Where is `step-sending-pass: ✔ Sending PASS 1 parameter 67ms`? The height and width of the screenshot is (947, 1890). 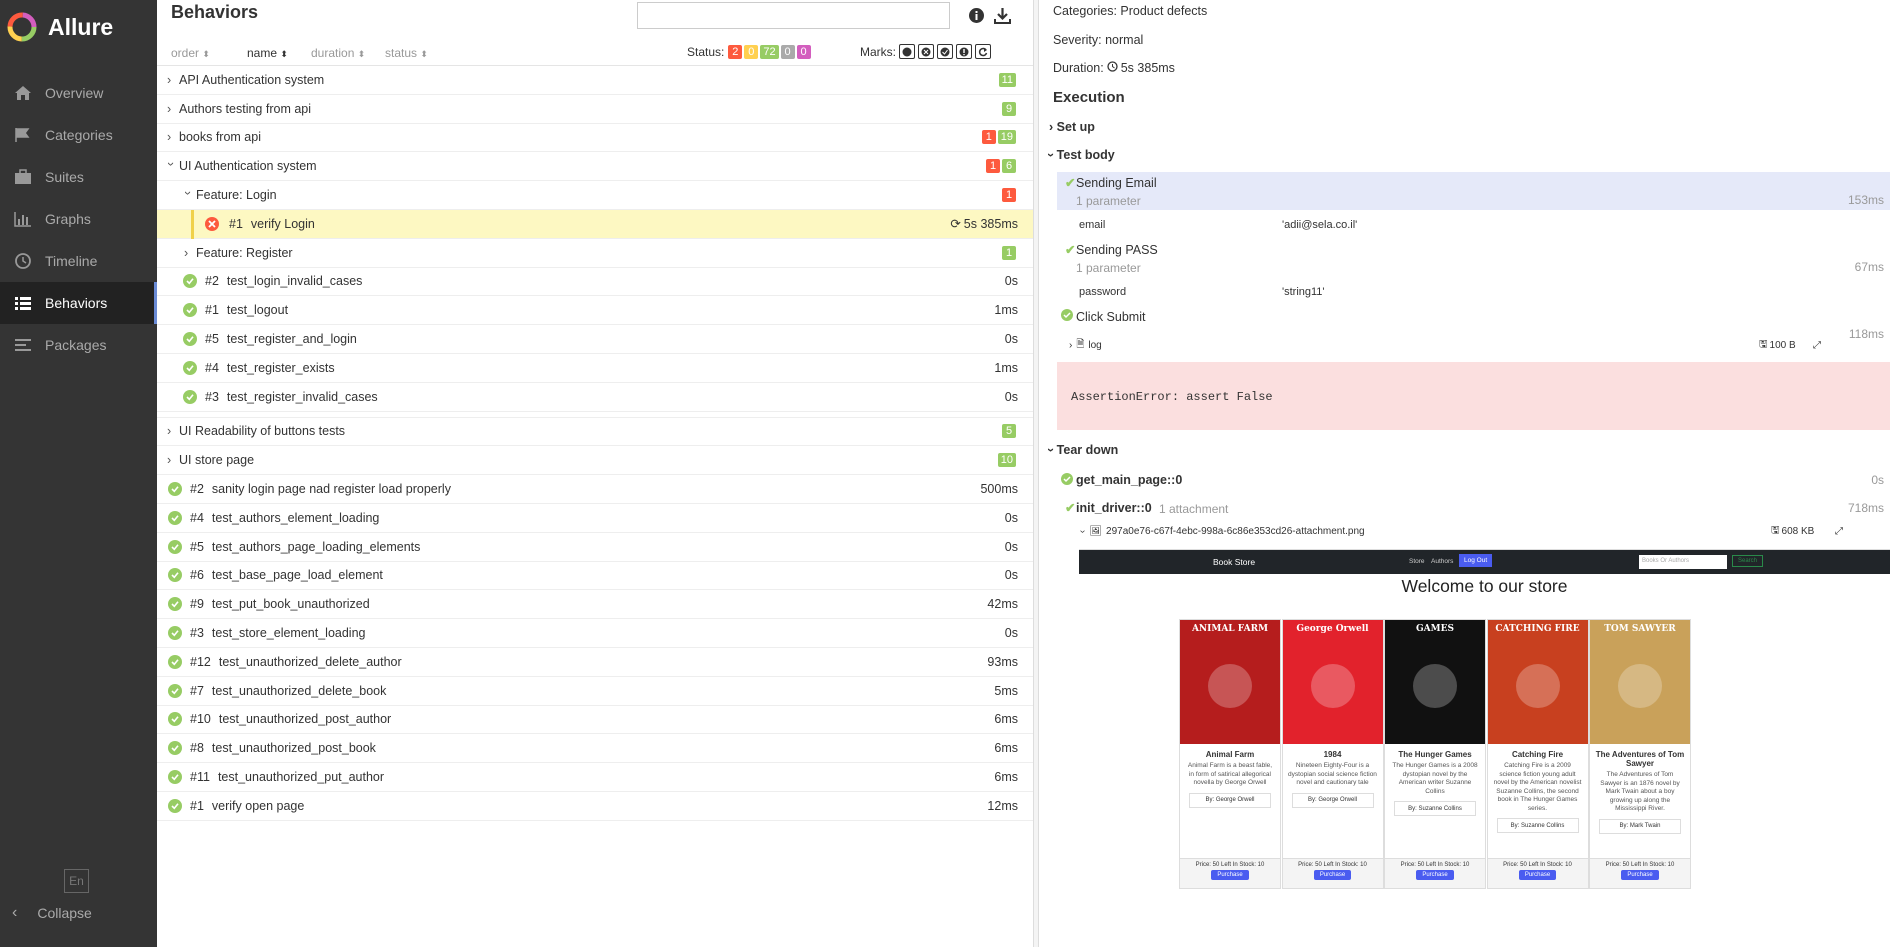
step-sending-pass: ✔ Sending PASS 1 parameter 67ms is located at coordinates (1473, 258).